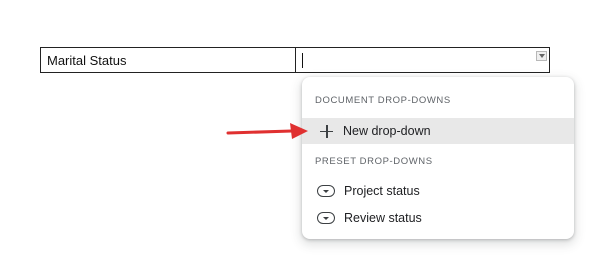 The height and width of the screenshot is (264, 600). Describe the element at coordinates (168, 60) in the screenshot. I see `table-cell-label: Marital Status` at that location.